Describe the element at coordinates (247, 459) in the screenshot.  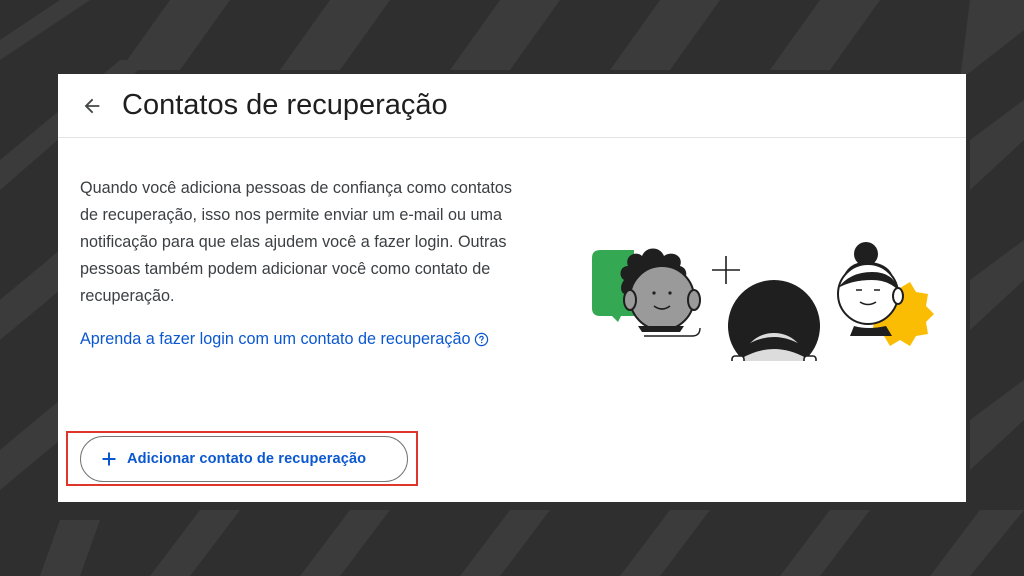
I see `add-button-label: Adicionar contato de recuperação` at that location.